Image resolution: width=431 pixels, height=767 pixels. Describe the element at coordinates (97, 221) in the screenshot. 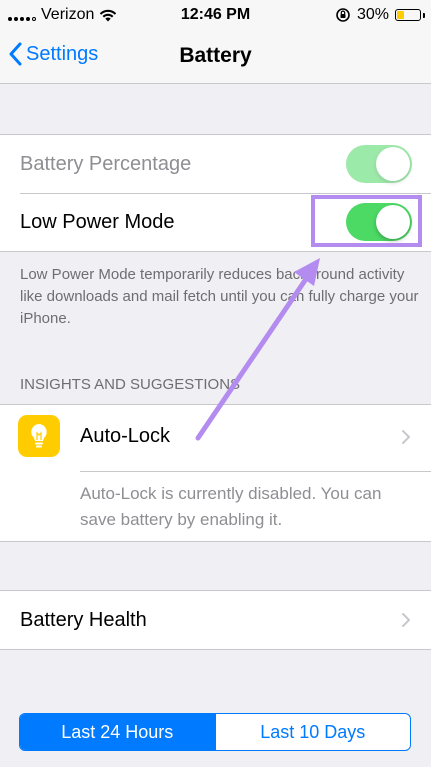

I see `low-power-mode-label: Low Power Mode` at that location.